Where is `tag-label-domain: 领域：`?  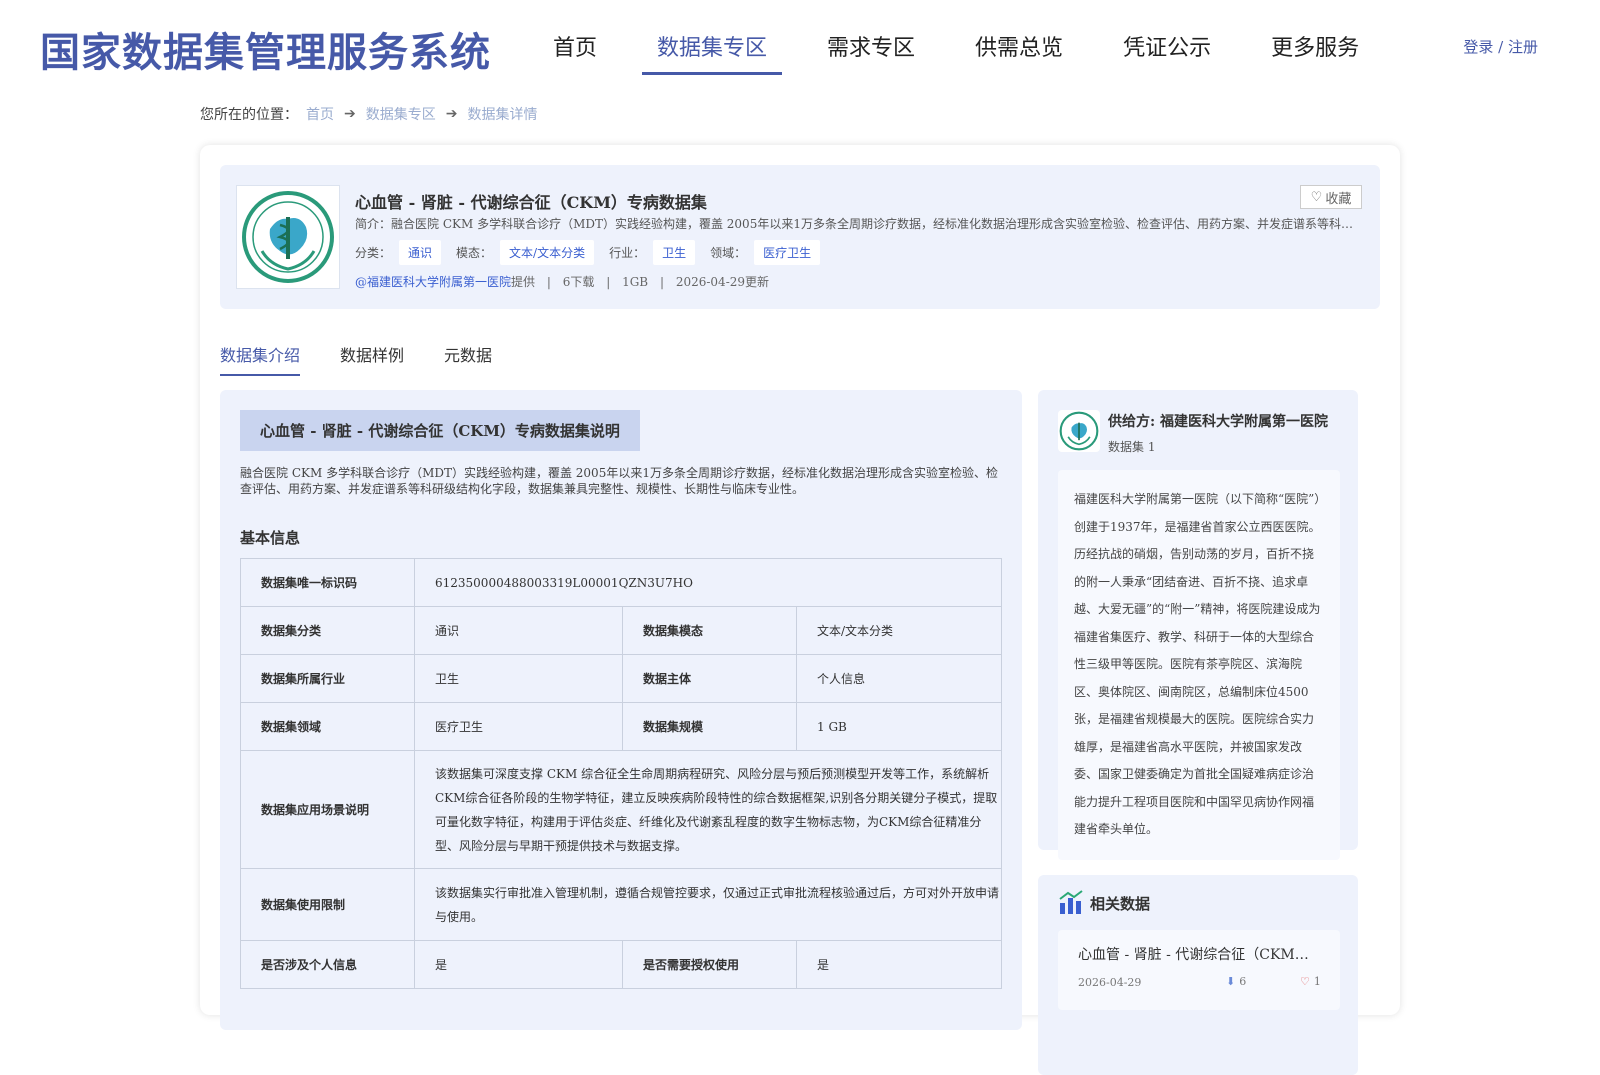
tag-label-domain: 领域： is located at coordinates (728, 253).